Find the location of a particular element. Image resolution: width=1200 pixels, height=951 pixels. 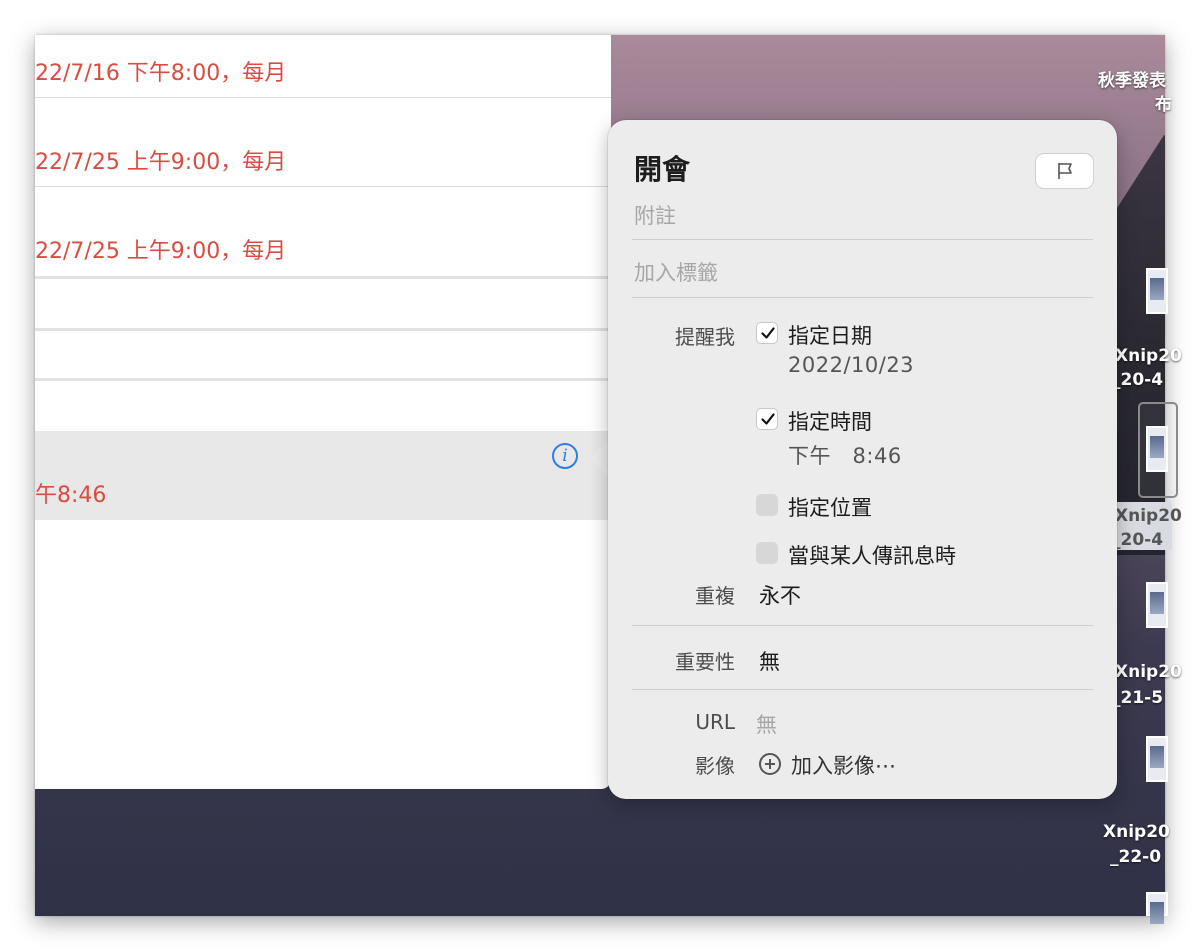

when-messaging-label: 當與某人傳訊息時 is located at coordinates (872, 556).